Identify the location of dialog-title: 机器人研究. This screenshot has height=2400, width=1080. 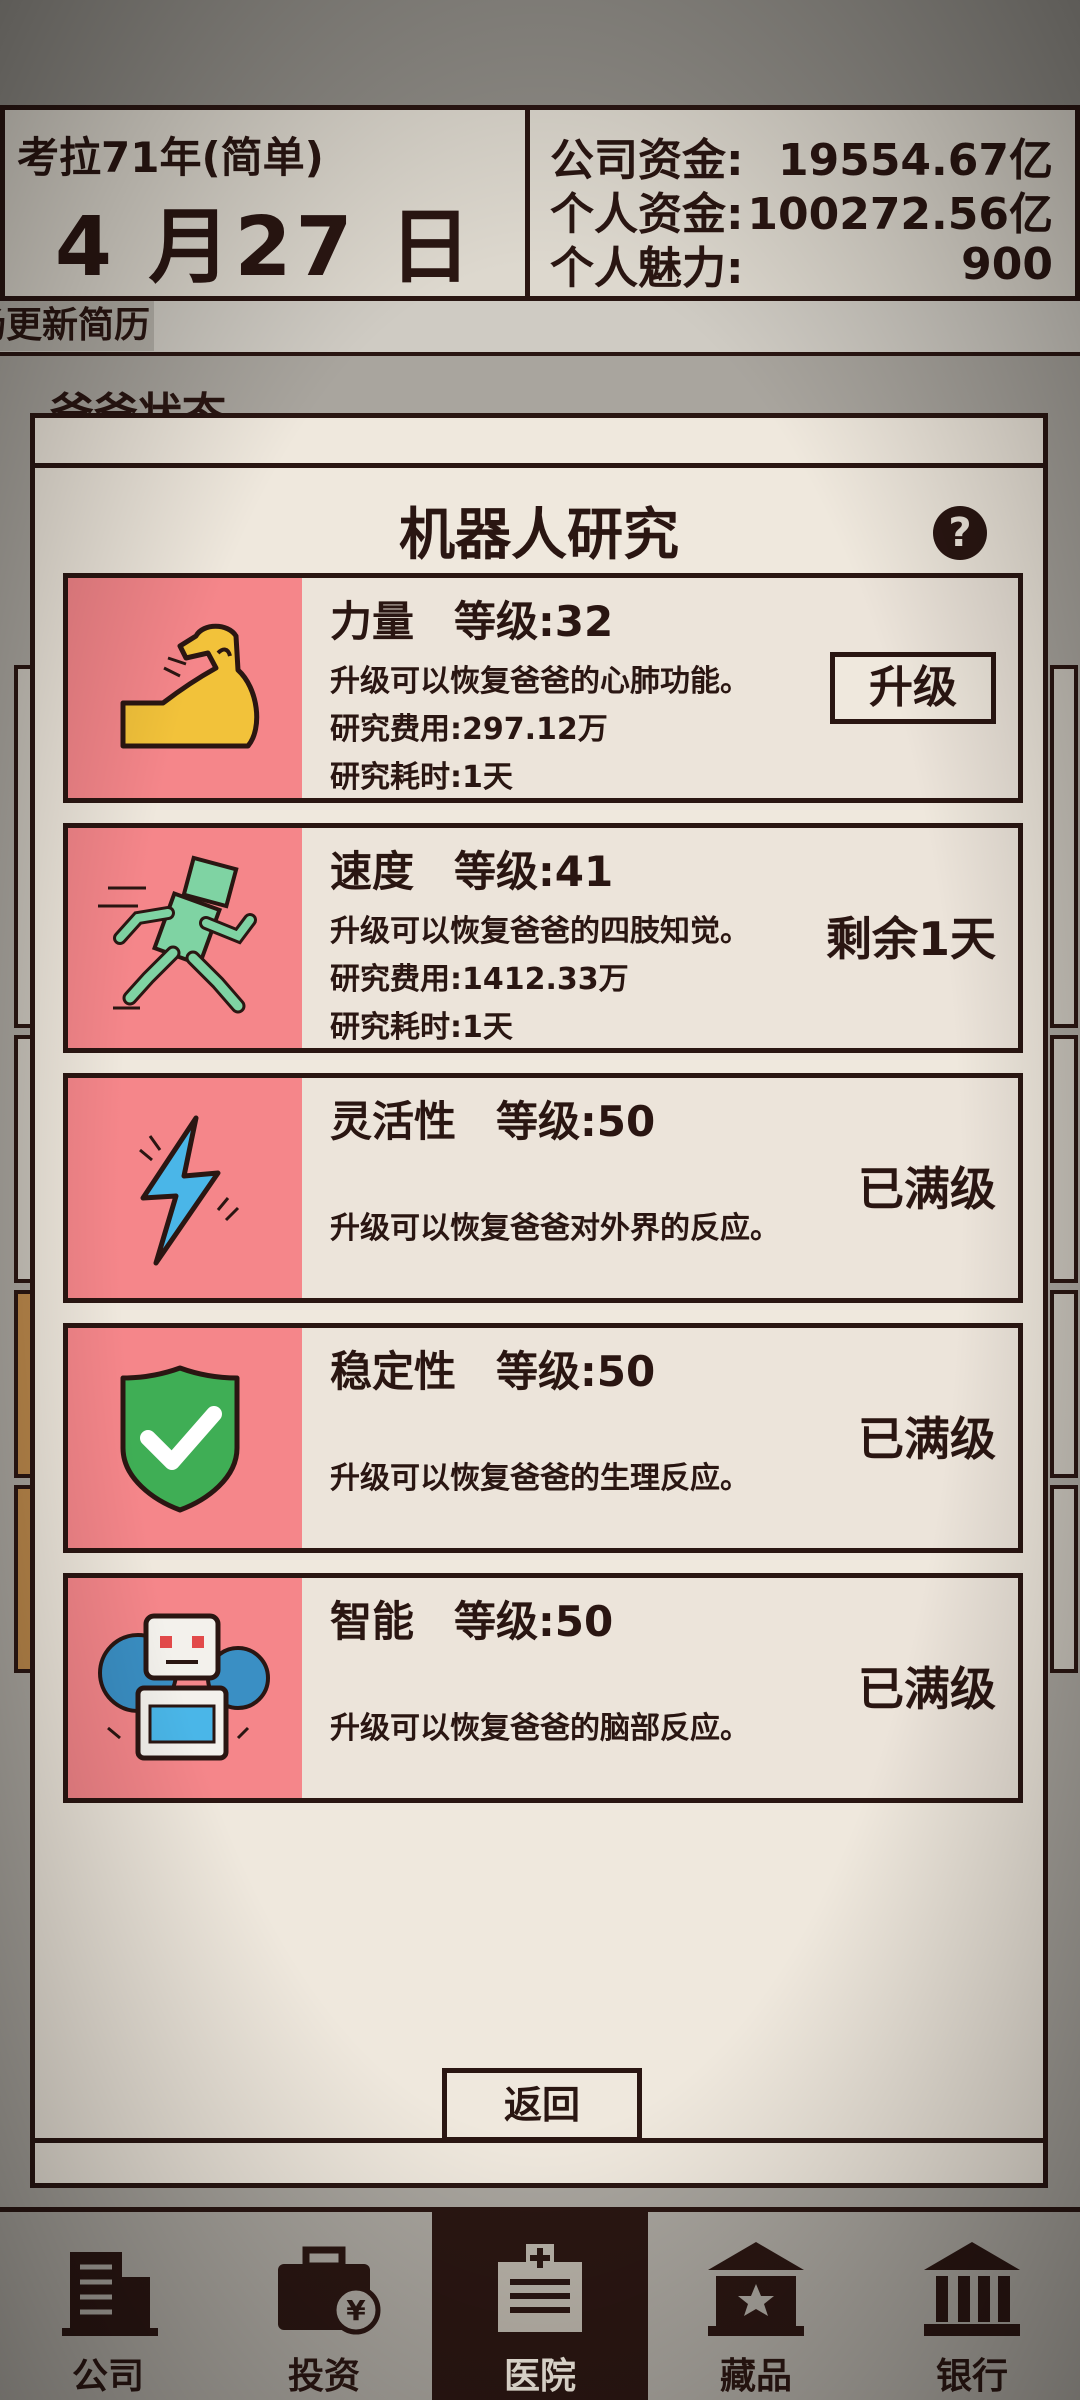
(539, 535).